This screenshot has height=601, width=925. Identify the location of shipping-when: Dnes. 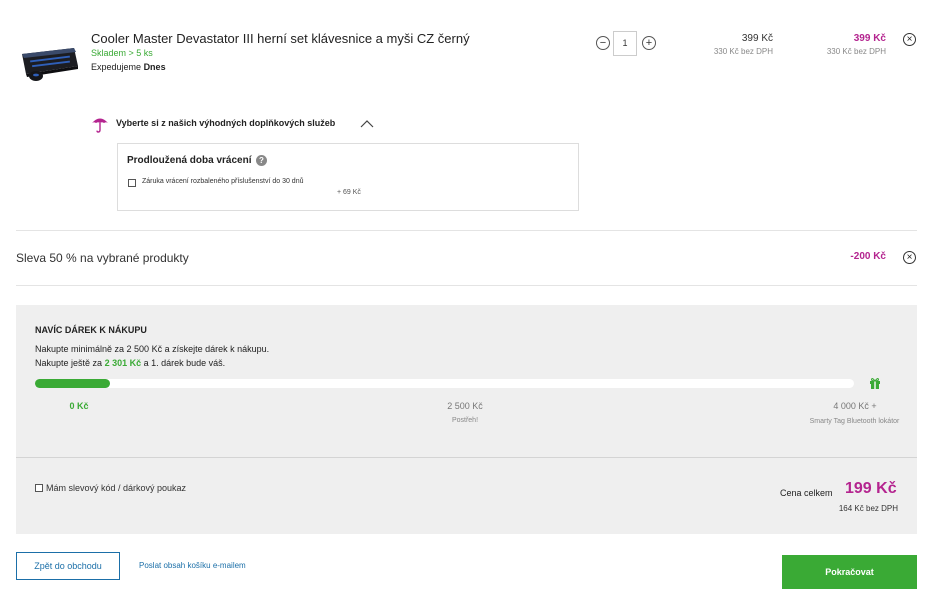
(154, 67).